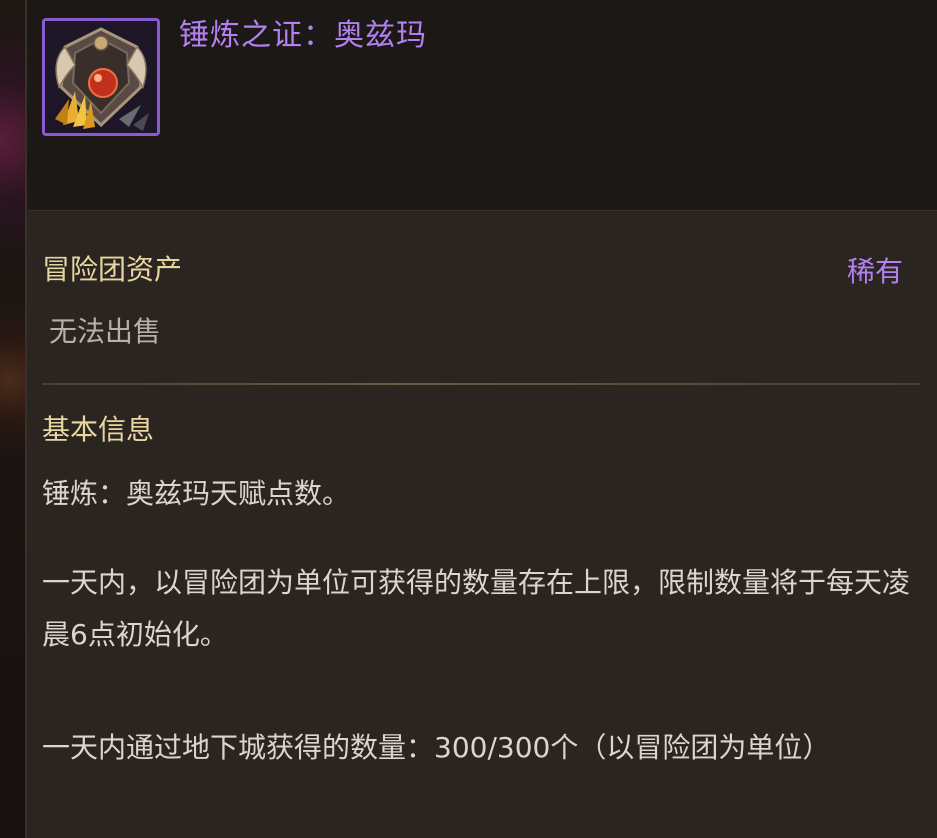 The width and height of the screenshot is (937, 838). What do you see at coordinates (476, 608) in the screenshot?
I see `info-paragraph-limit: 一天内，以冒险团为单位可获得的数量存在上限，限制数量将于每天凌晨6点初始化。` at bounding box center [476, 608].